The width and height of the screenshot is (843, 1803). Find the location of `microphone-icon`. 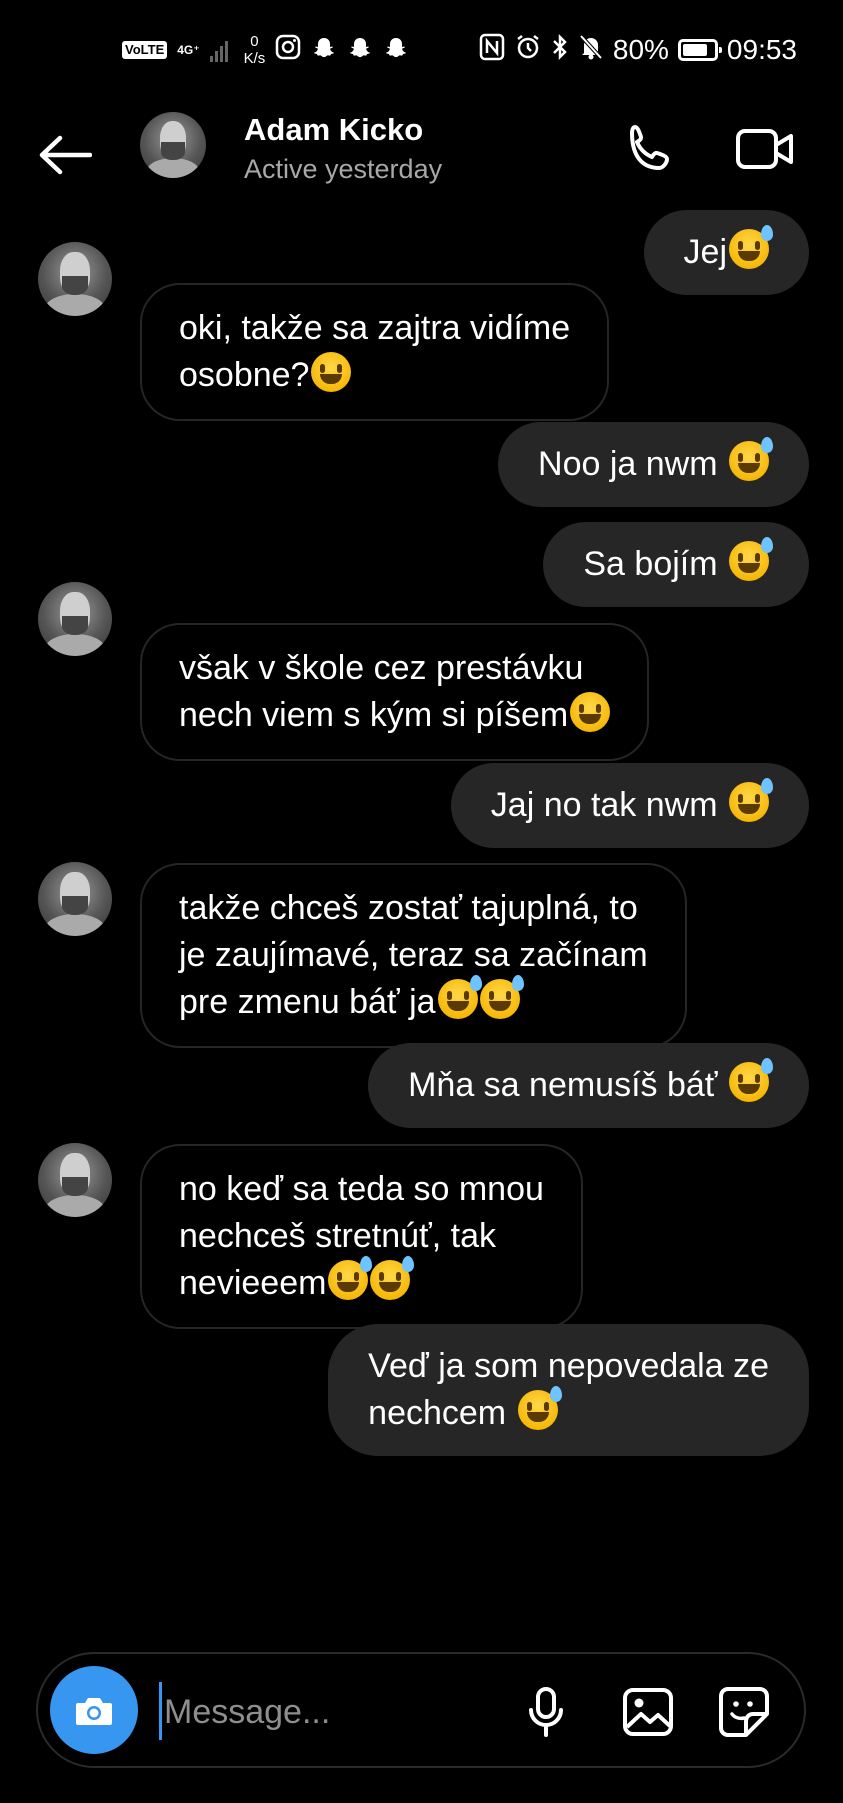

microphone-icon is located at coordinates (546, 1712).